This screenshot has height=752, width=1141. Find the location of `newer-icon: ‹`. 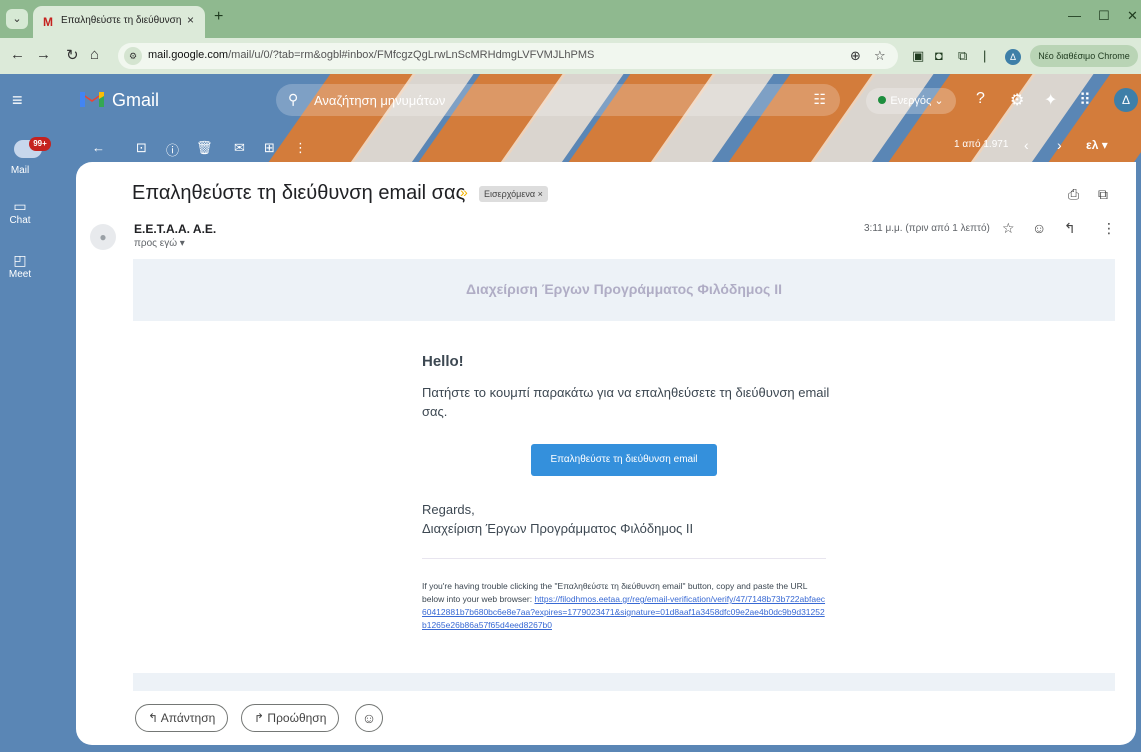

newer-icon: ‹ is located at coordinates (1026, 145).